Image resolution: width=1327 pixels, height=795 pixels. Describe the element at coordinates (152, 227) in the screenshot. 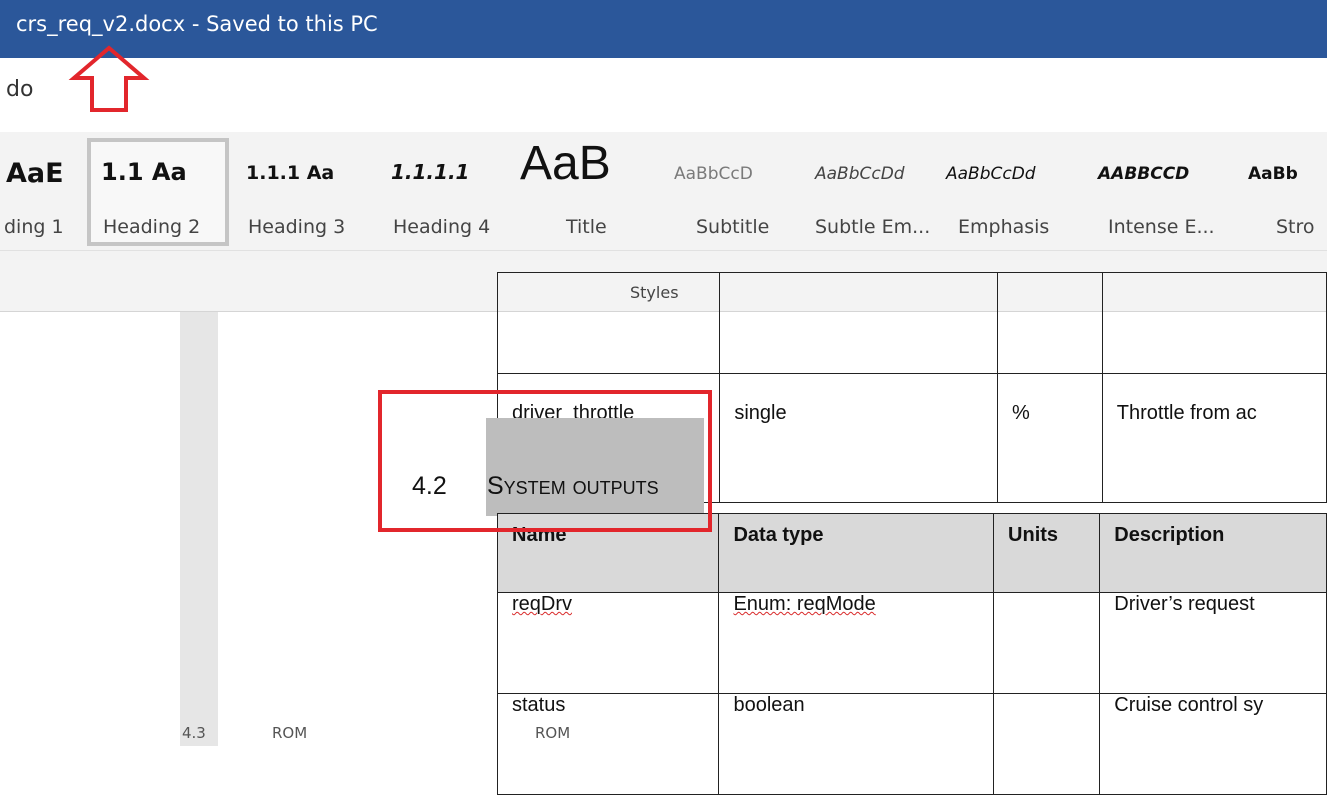

I see `style-label: Heading 2` at that location.